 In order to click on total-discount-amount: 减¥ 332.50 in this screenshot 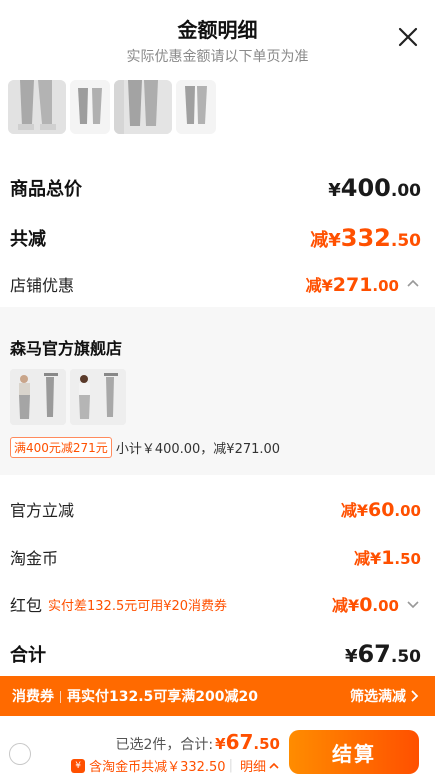, I will do `click(365, 238)`.